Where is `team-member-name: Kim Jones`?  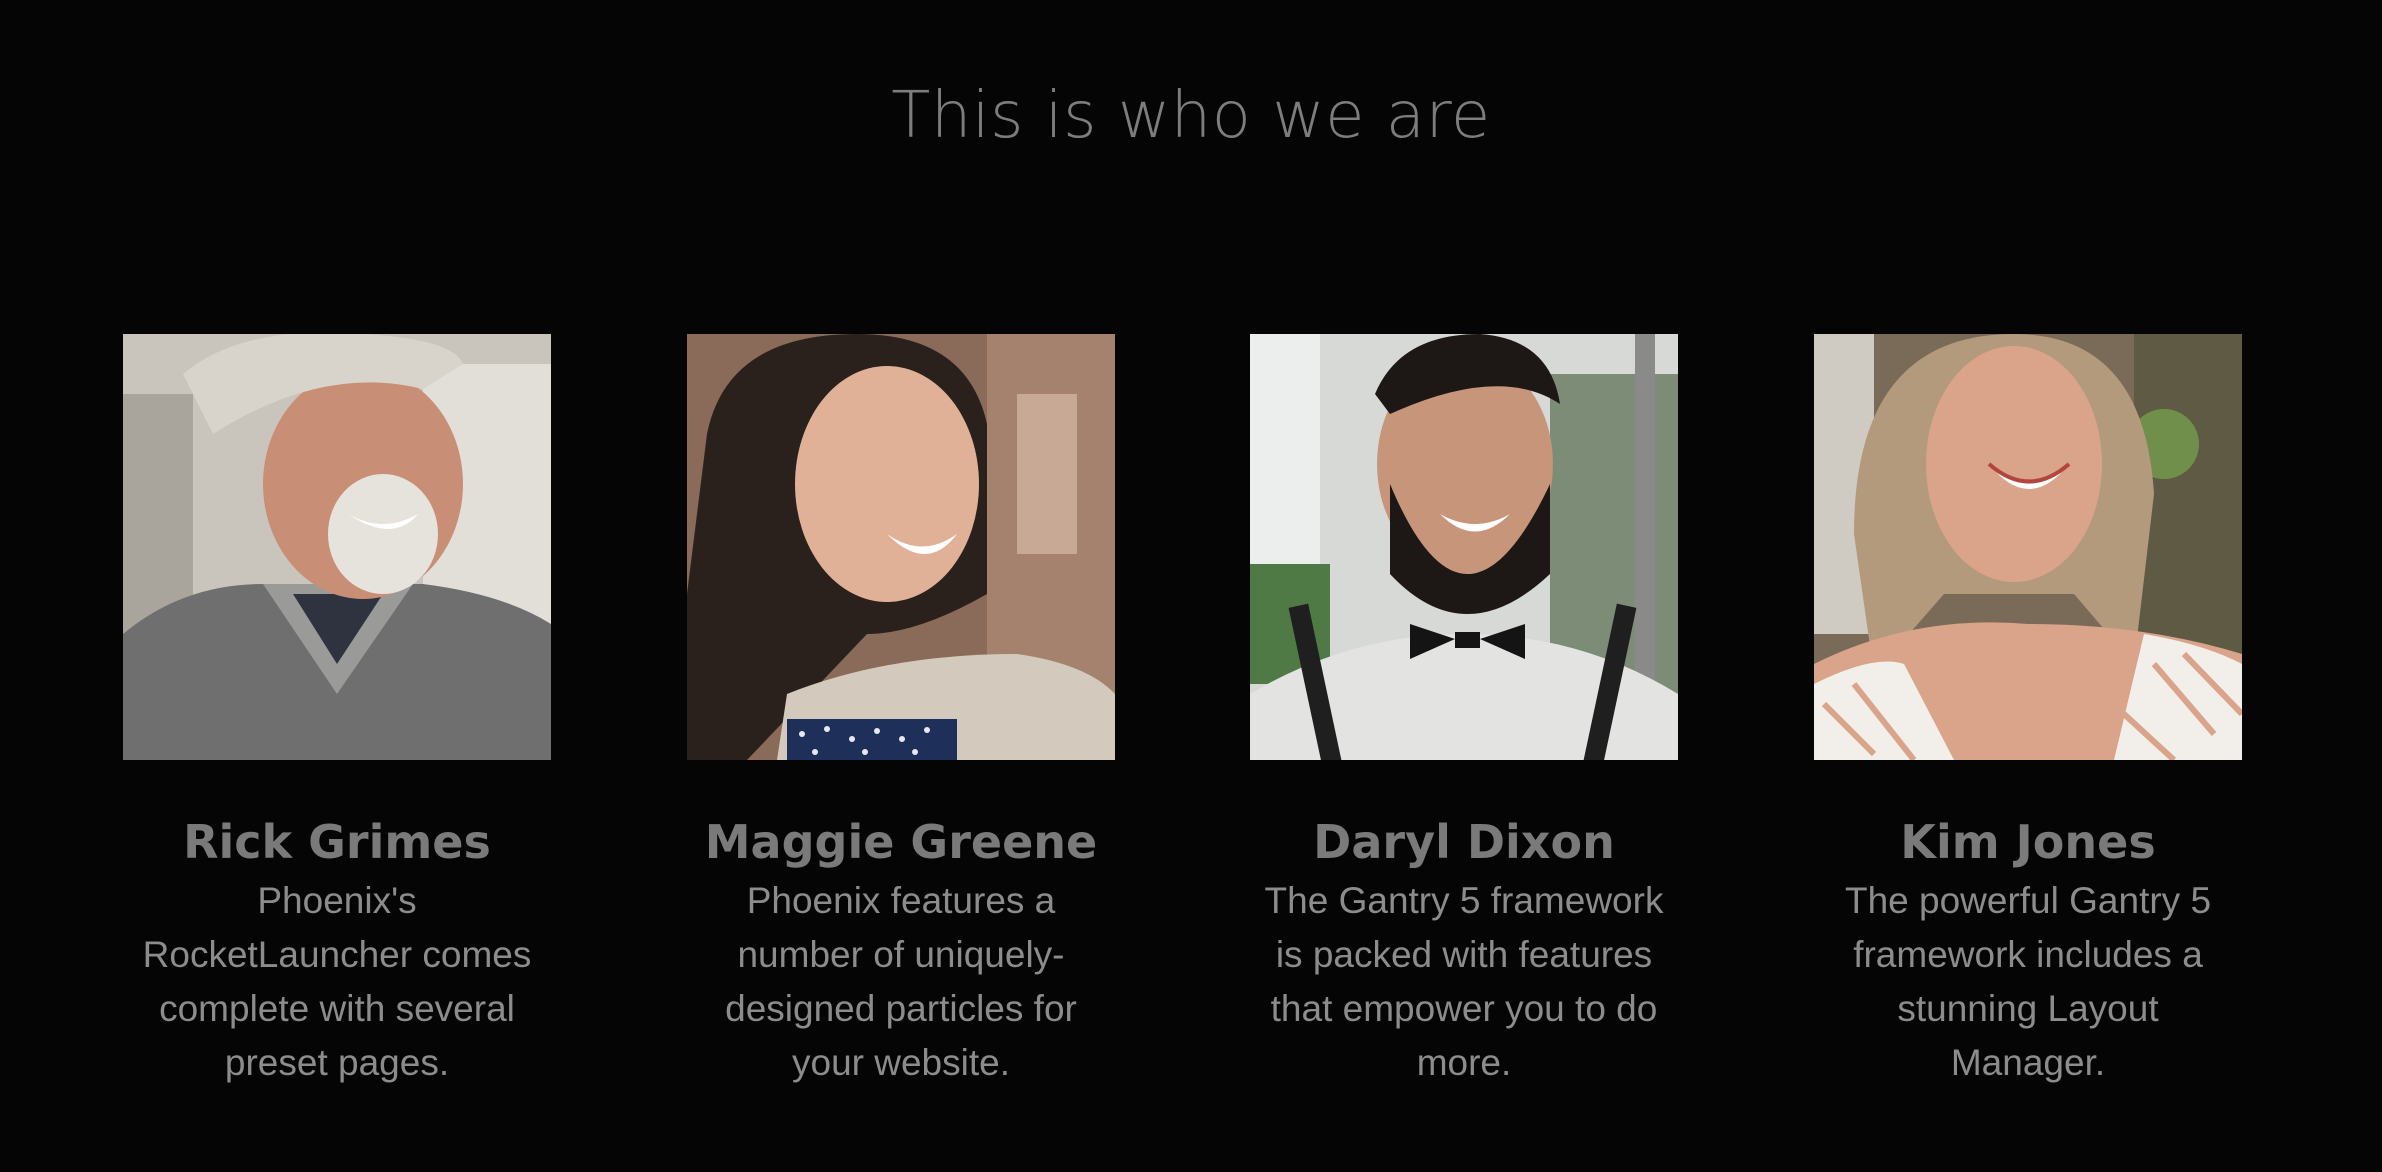
team-member-name: Kim Jones is located at coordinates (2028, 842).